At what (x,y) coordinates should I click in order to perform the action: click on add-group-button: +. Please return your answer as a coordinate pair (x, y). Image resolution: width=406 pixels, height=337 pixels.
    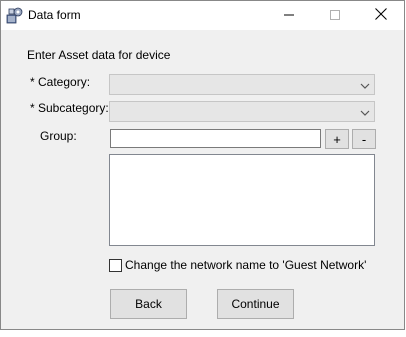
    Looking at the image, I should click on (337, 139).